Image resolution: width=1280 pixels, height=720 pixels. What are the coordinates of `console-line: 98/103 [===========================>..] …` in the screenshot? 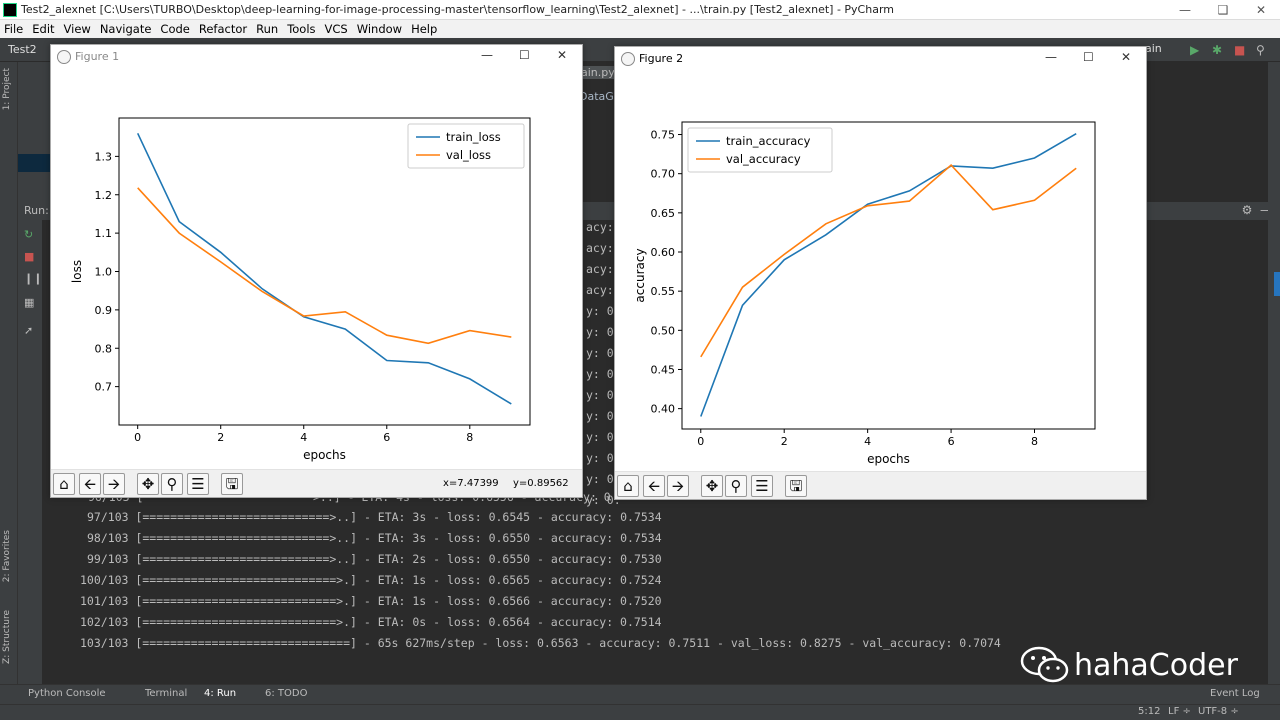 It's located at (374, 538).